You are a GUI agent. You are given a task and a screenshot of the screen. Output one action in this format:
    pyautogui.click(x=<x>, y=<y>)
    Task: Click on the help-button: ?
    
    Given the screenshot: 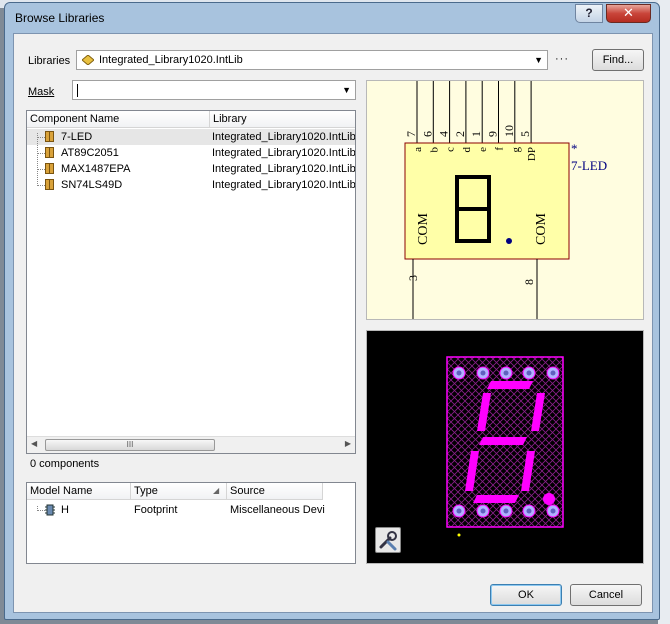 What is the action you would take?
    pyautogui.click(x=589, y=13)
    